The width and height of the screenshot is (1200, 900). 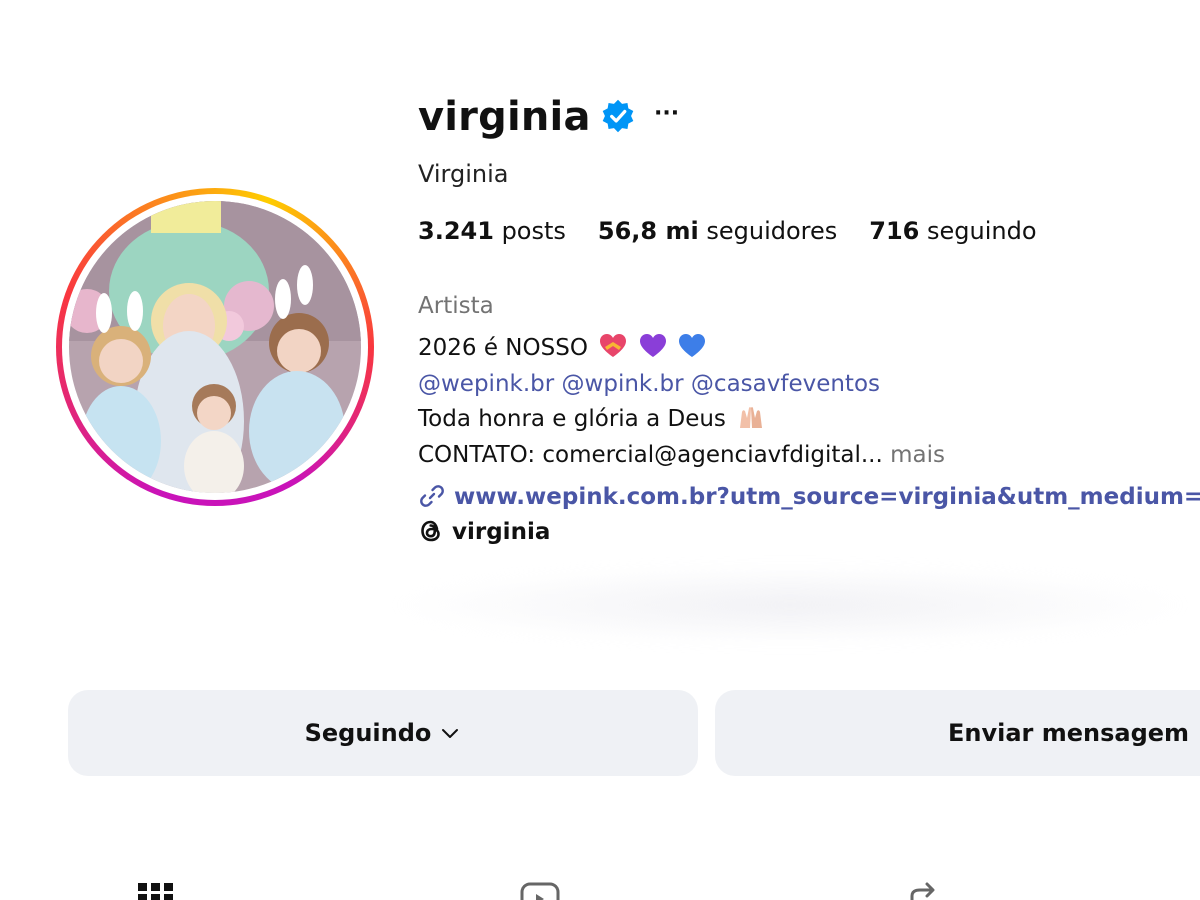 I want to click on profile-avatar-story-ring, so click(x=215, y=347).